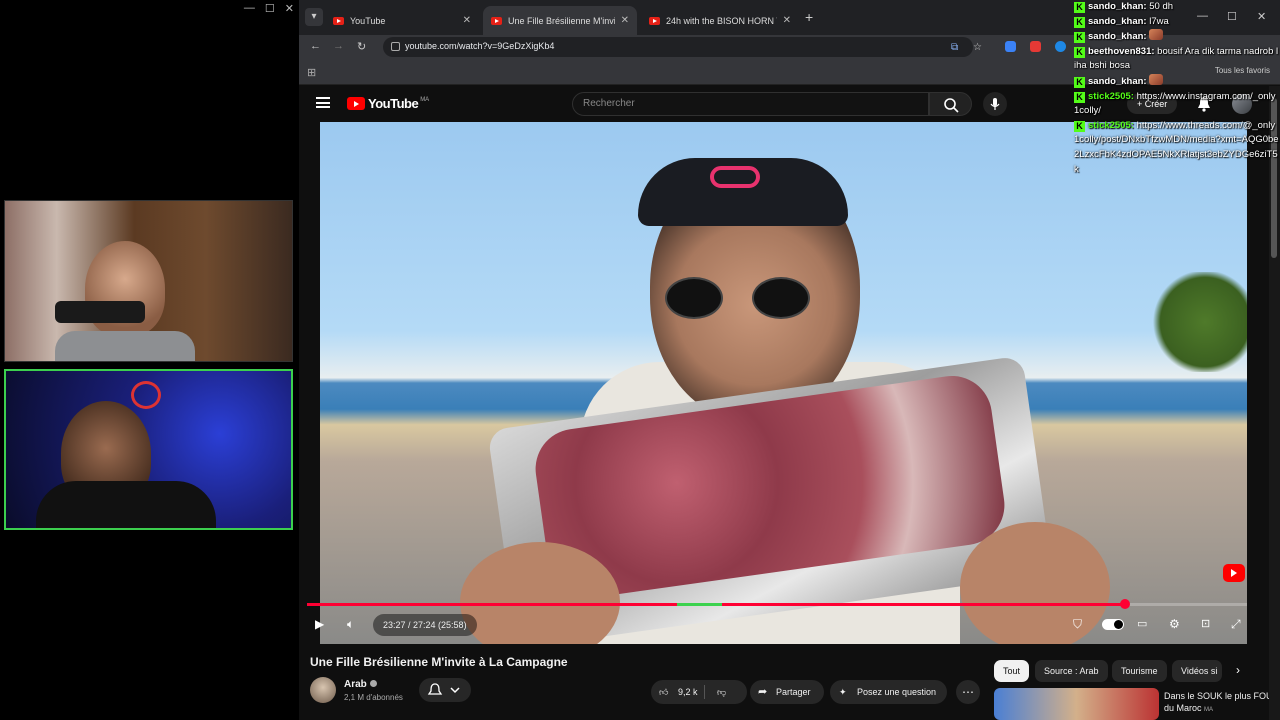 This screenshot has width=1280, height=720. What do you see at coordinates (249, 8) in the screenshot?
I see `minimize-button: —` at bounding box center [249, 8].